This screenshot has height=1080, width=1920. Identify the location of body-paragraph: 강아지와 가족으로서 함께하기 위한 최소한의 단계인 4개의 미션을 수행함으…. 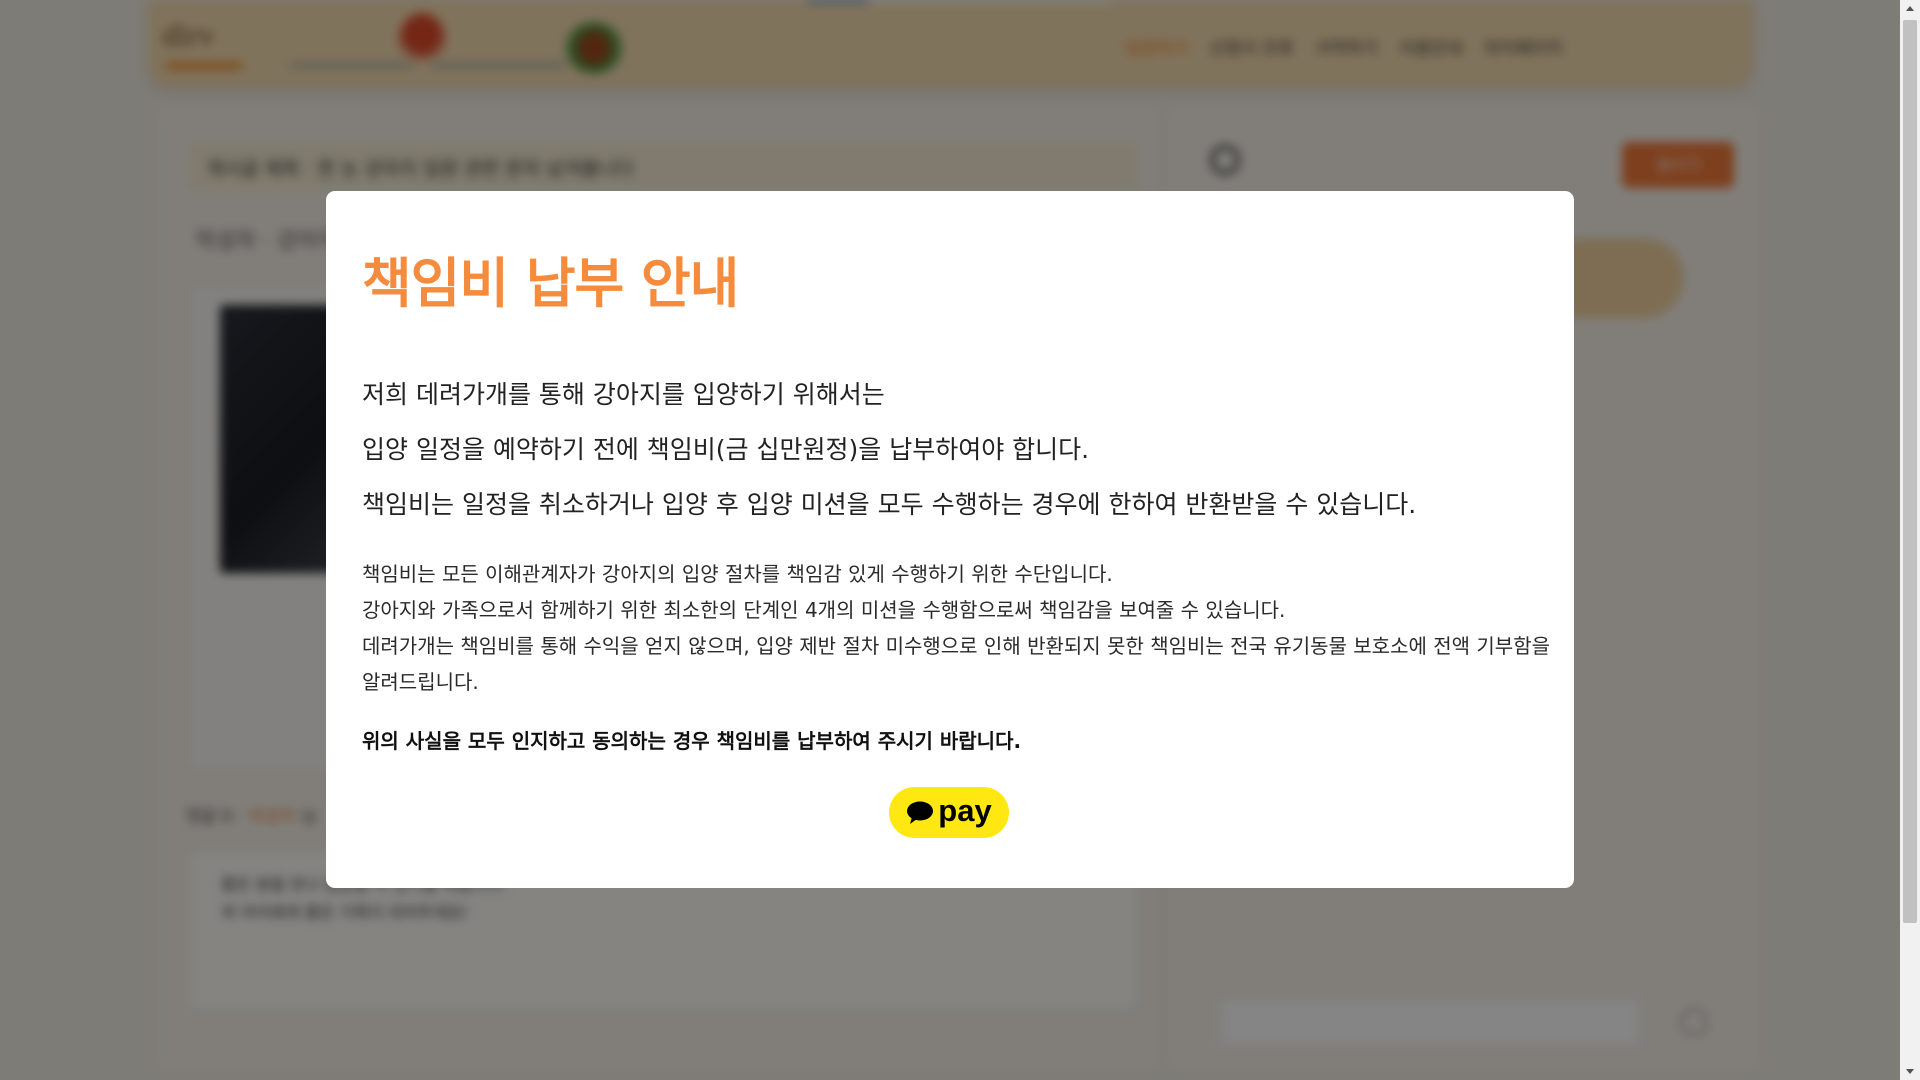
(824, 610).